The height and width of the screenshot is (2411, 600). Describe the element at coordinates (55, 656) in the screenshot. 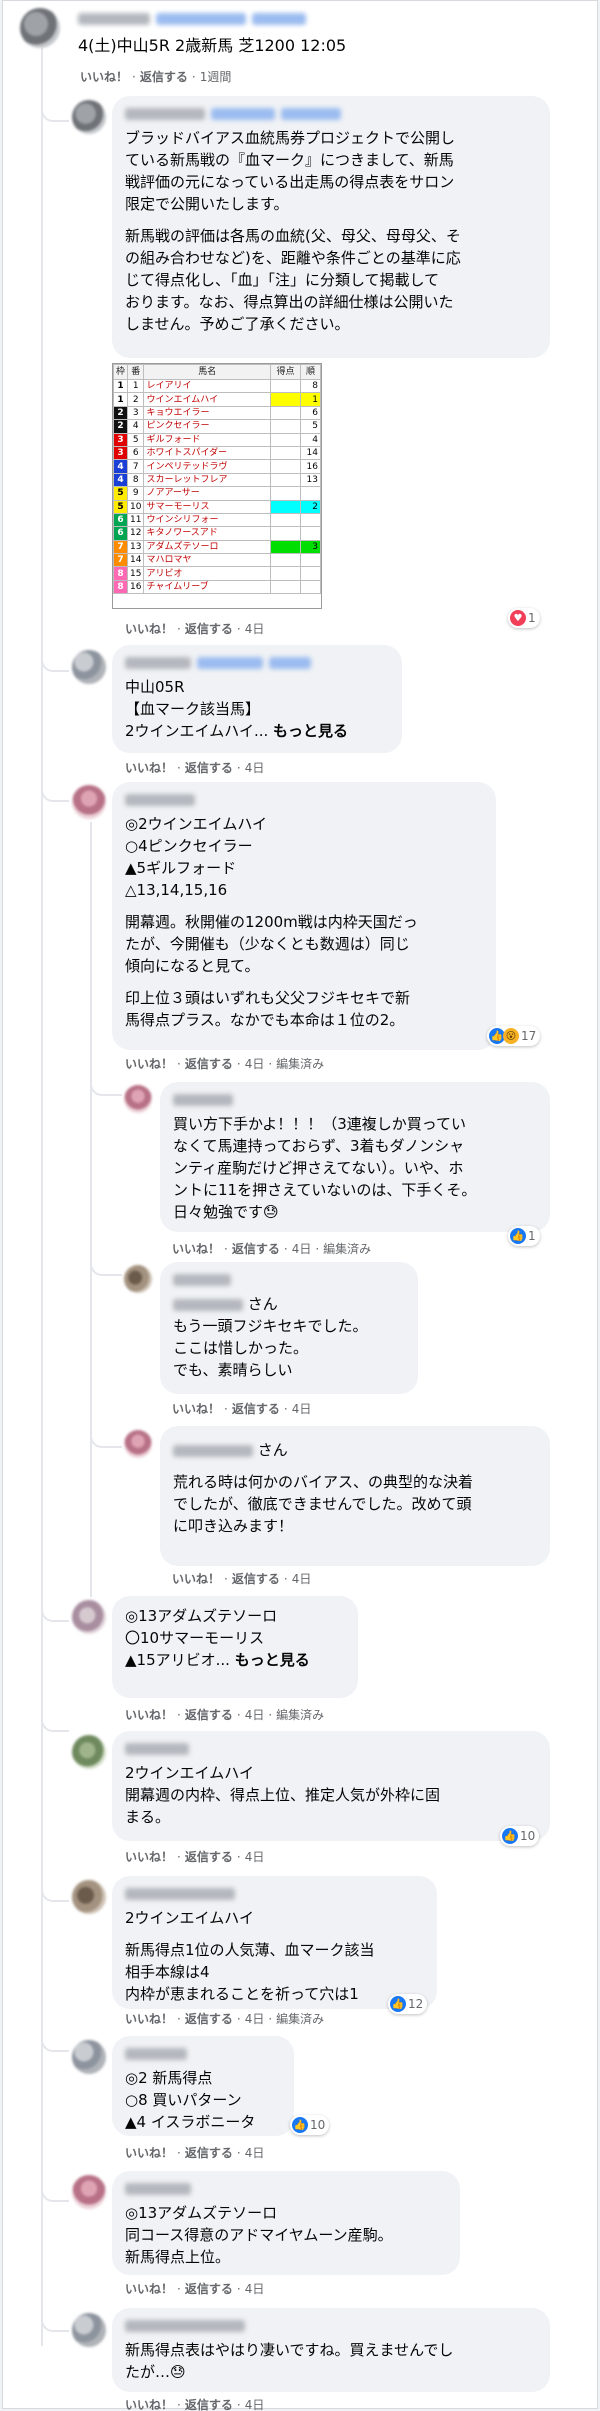

I see `thread-elbow` at that location.